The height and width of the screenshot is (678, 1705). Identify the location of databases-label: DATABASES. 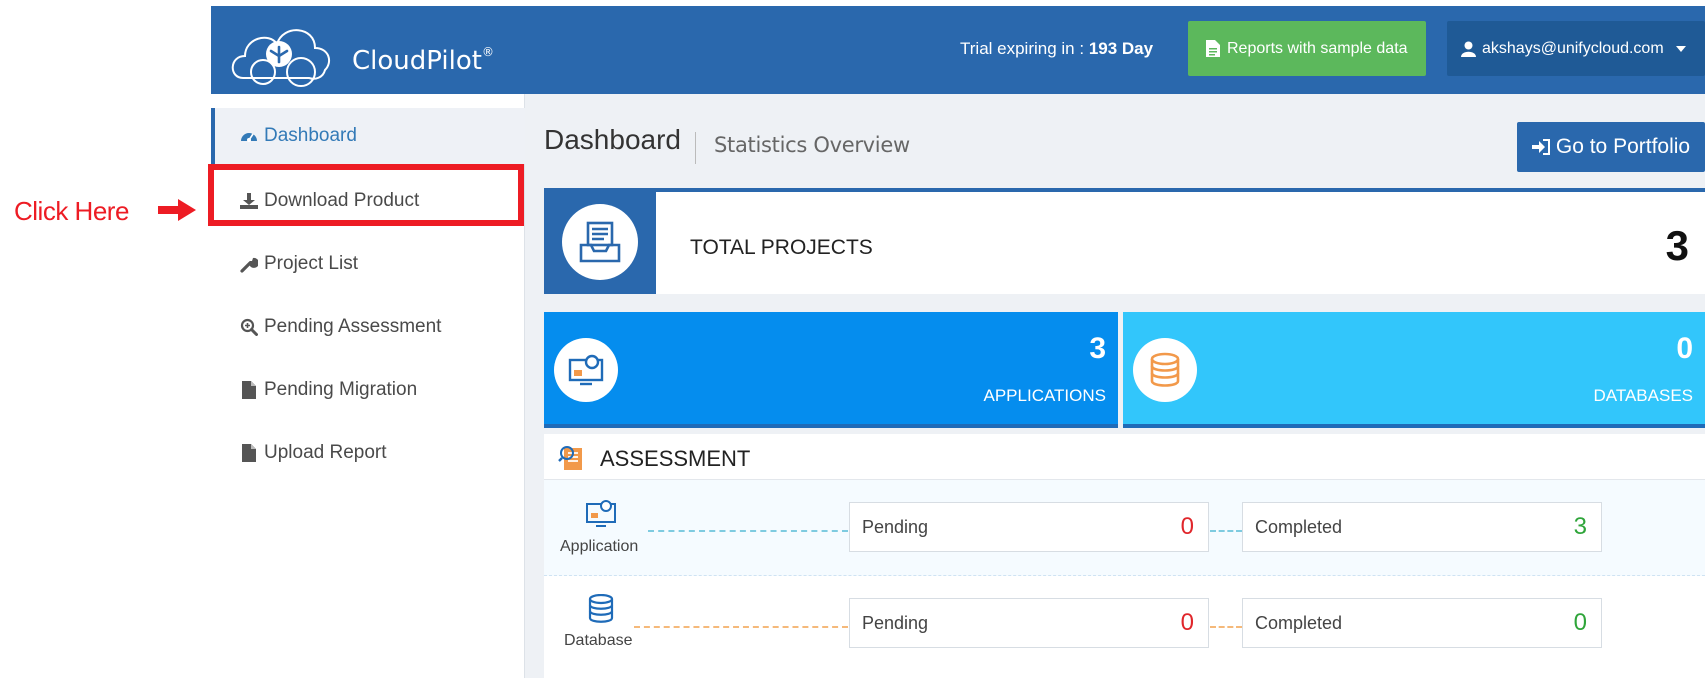
(1643, 395).